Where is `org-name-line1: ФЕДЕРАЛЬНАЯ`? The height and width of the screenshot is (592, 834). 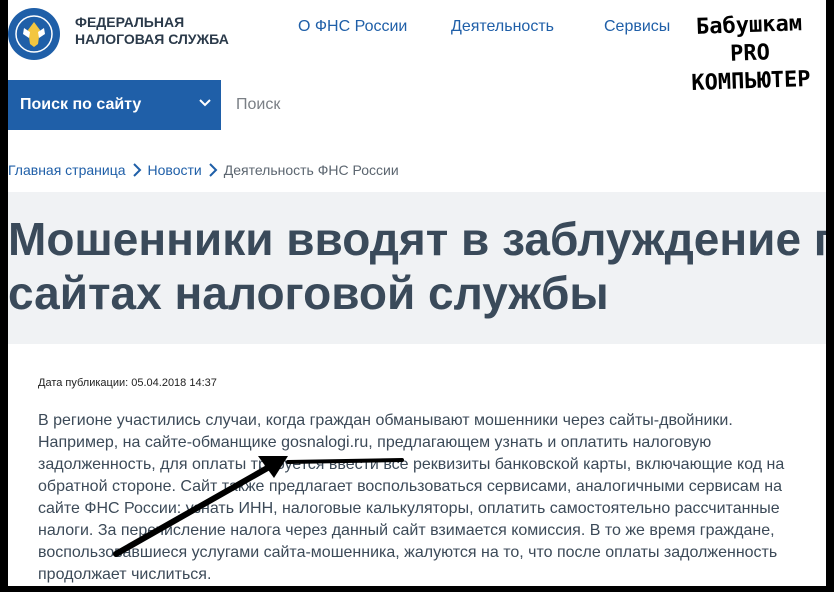 org-name-line1: ФЕДЕРАЛЬНАЯ is located at coordinates (130, 22).